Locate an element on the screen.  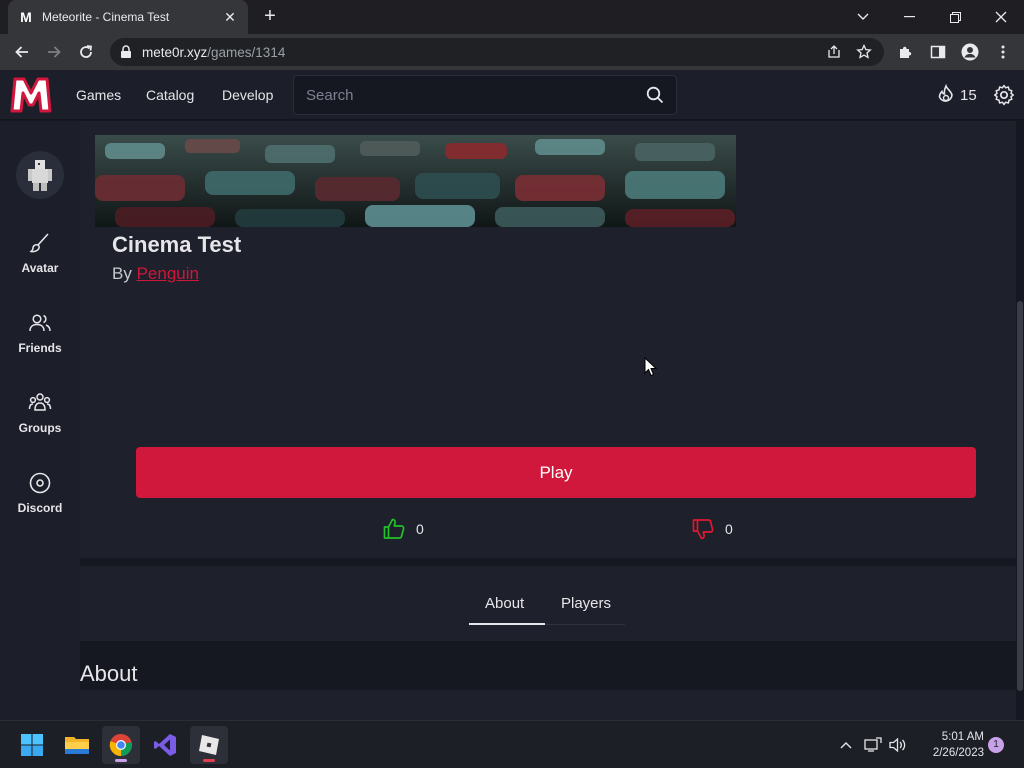
minimize-button is located at coordinates (909, 17).